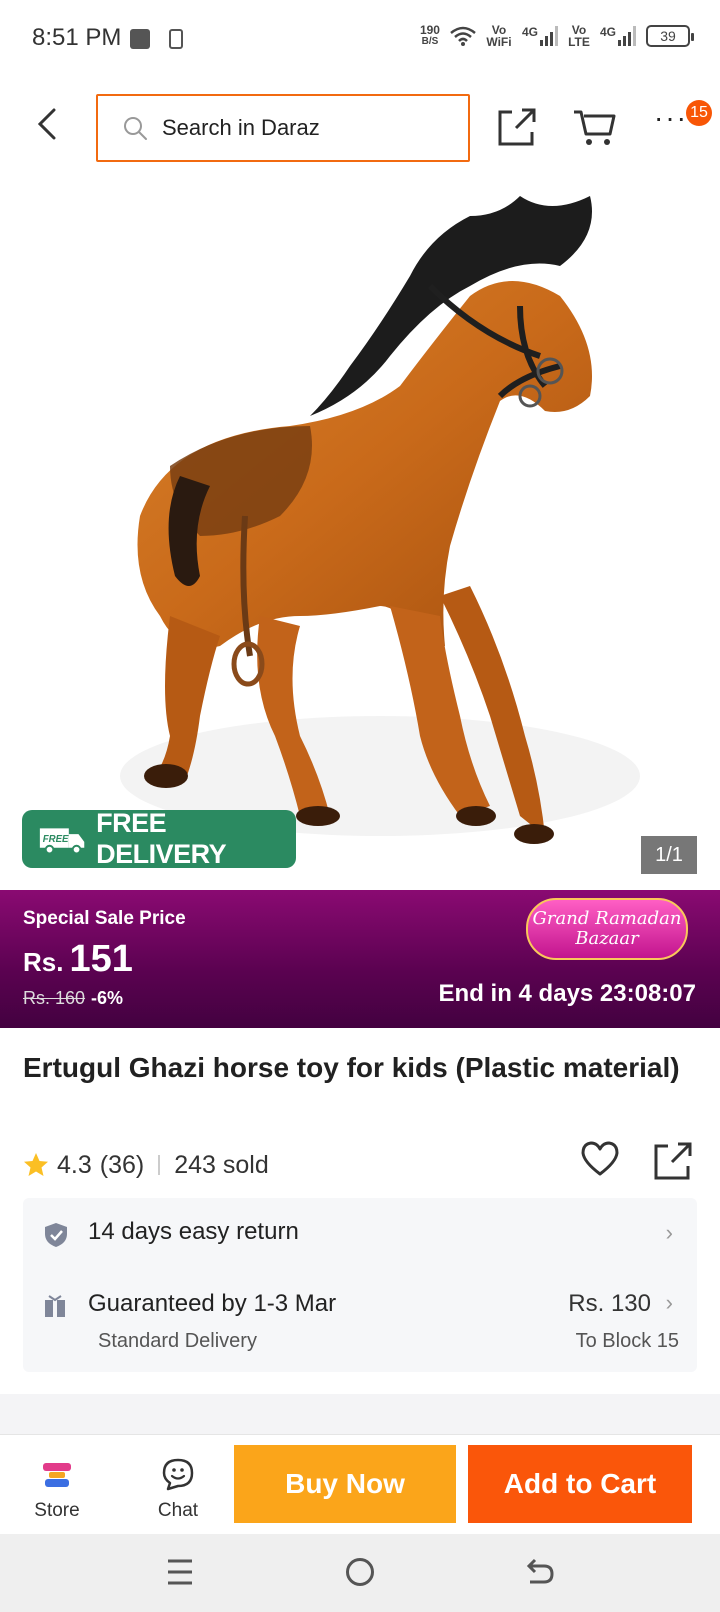 The image size is (720, 1612). What do you see at coordinates (607, 929) in the screenshot?
I see `ramadan-bazaar-logo: Grand Ramadan Bazaar` at bounding box center [607, 929].